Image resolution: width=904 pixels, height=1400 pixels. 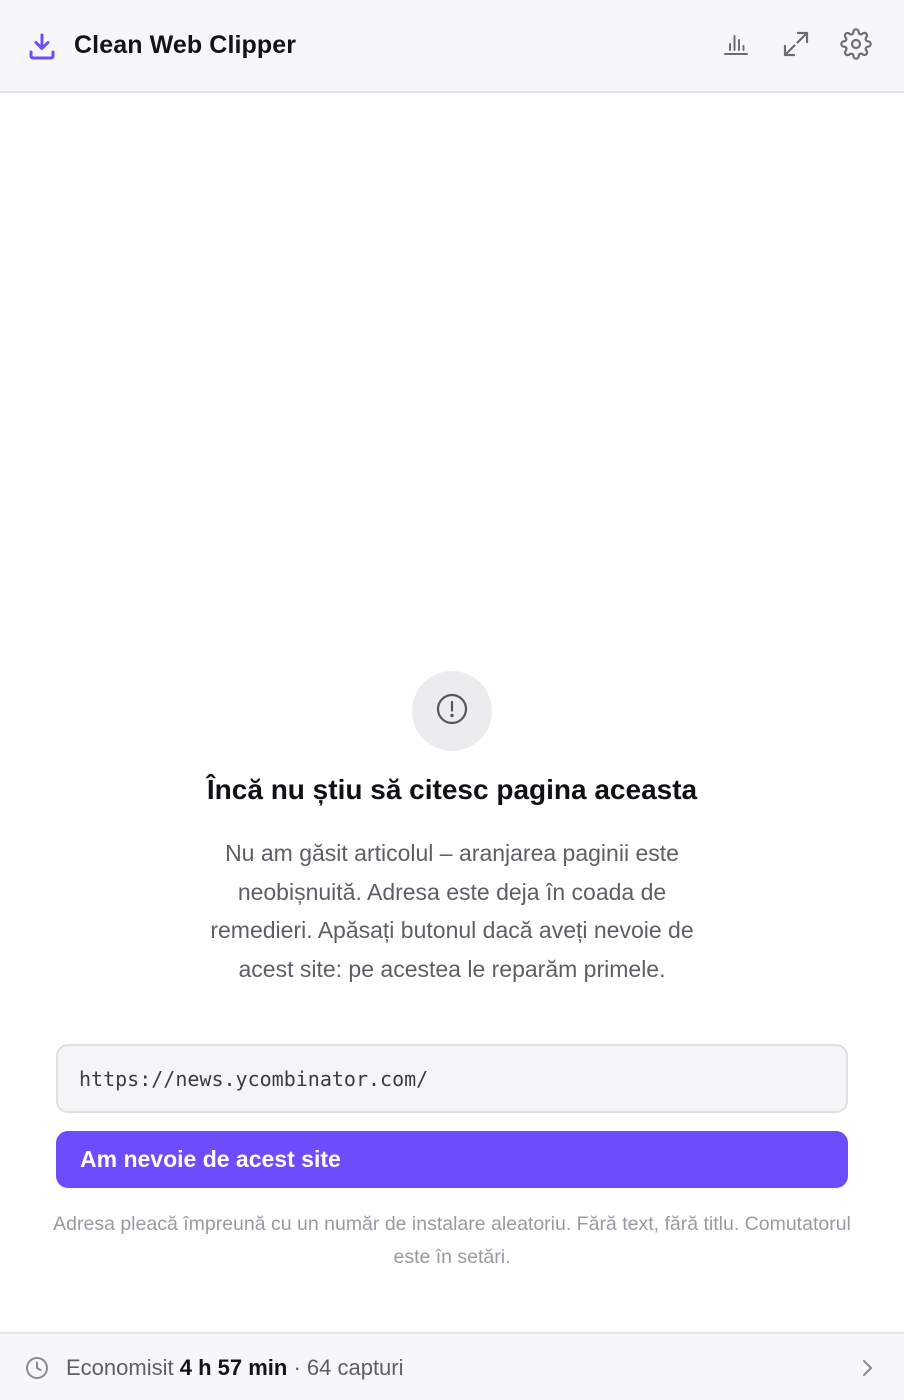 I want to click on brand: Clean Web Clipper, so click(x=161, y=46).